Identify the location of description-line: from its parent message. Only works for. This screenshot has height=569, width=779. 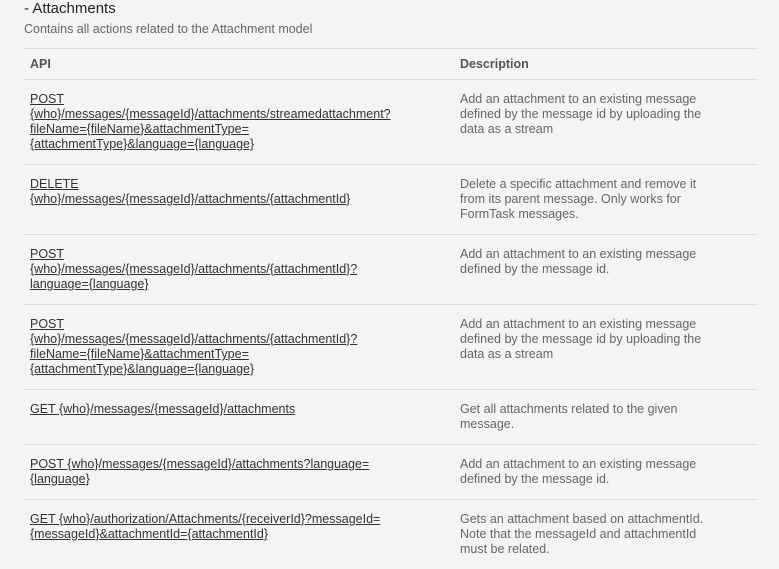
(570, 199).